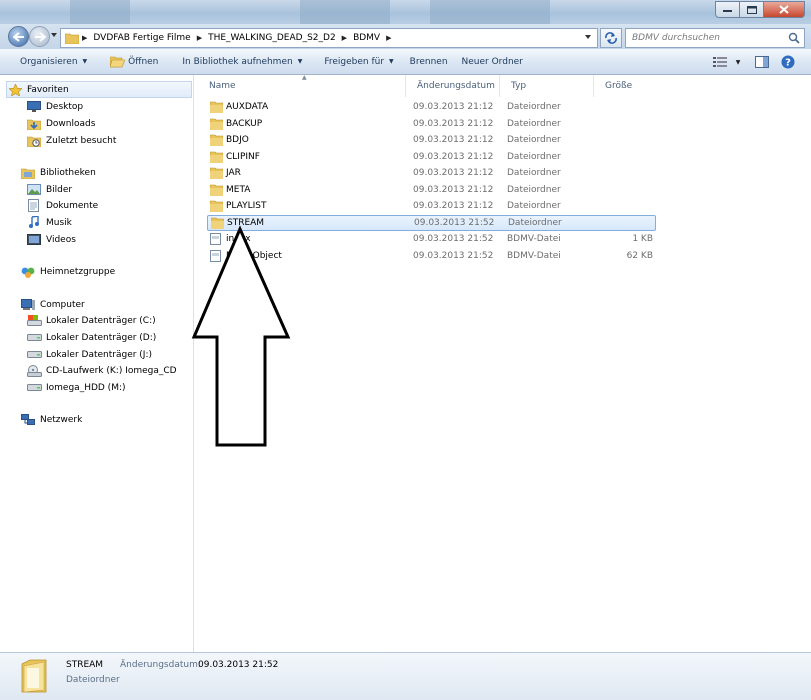 The image size is (811, 700). Describe the element at coordinates (588, 37) in the screenshot. I see `chevron-down-icon` at that location.